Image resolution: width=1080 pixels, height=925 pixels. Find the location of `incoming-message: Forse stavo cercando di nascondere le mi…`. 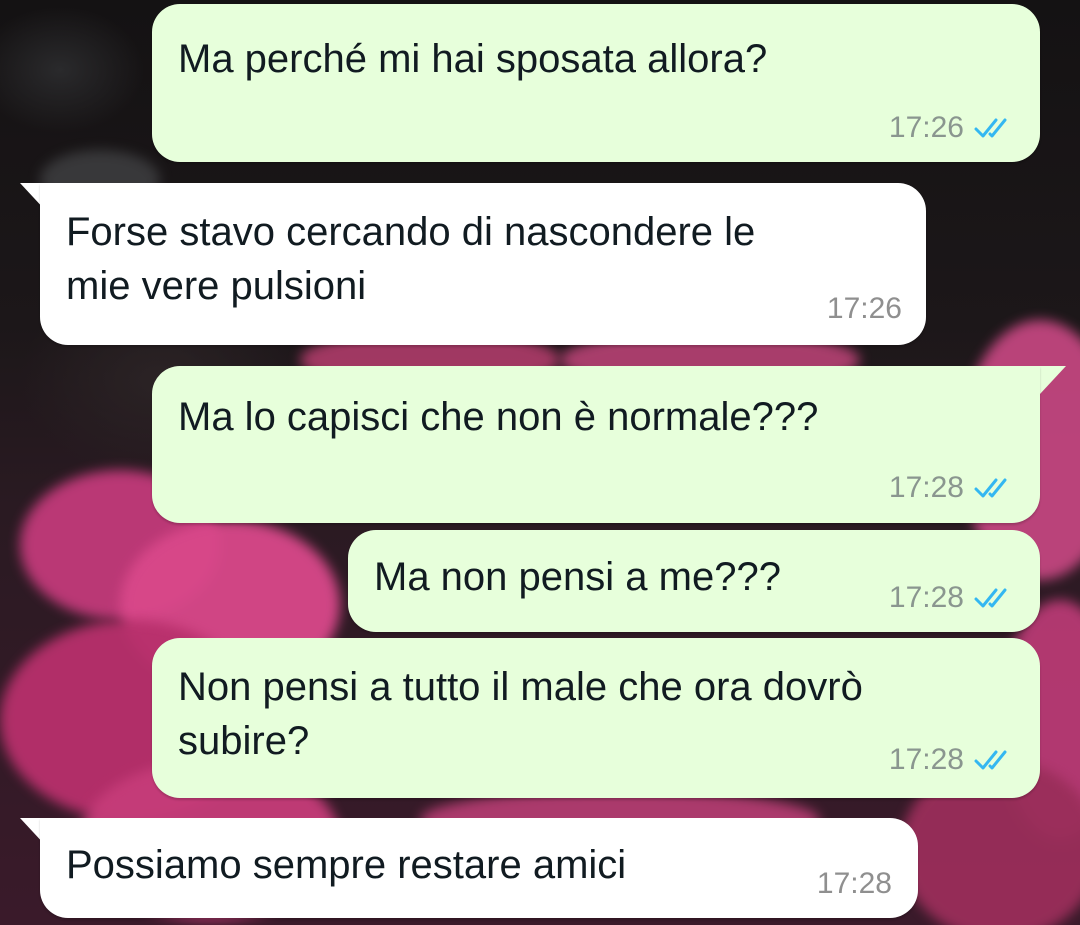

incoming-message: Forse stavo cercando di nascondere le mi… is located at coordinates (483, 264).